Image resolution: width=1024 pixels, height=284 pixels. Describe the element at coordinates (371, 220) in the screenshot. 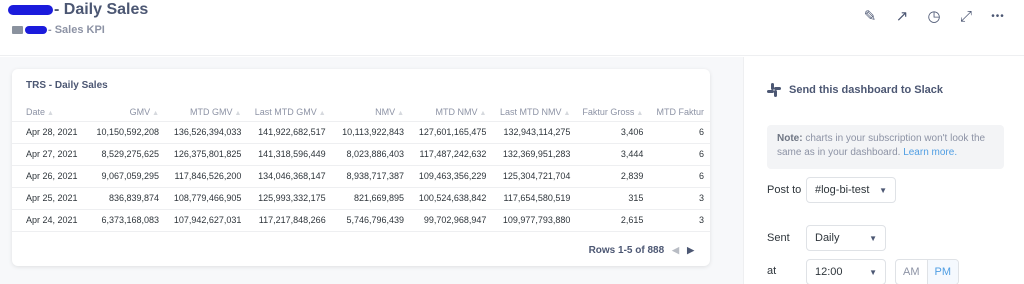

I see `table-cell: 5,746,796,439` at that location.